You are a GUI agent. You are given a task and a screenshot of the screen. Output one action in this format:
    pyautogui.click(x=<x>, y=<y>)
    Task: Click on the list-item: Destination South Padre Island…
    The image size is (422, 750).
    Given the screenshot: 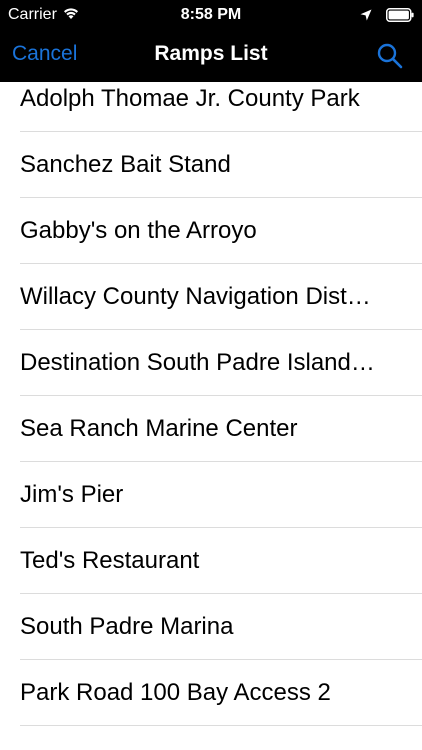 What is the action you would take?
    pyautogui.click(x=221, y=363)
    